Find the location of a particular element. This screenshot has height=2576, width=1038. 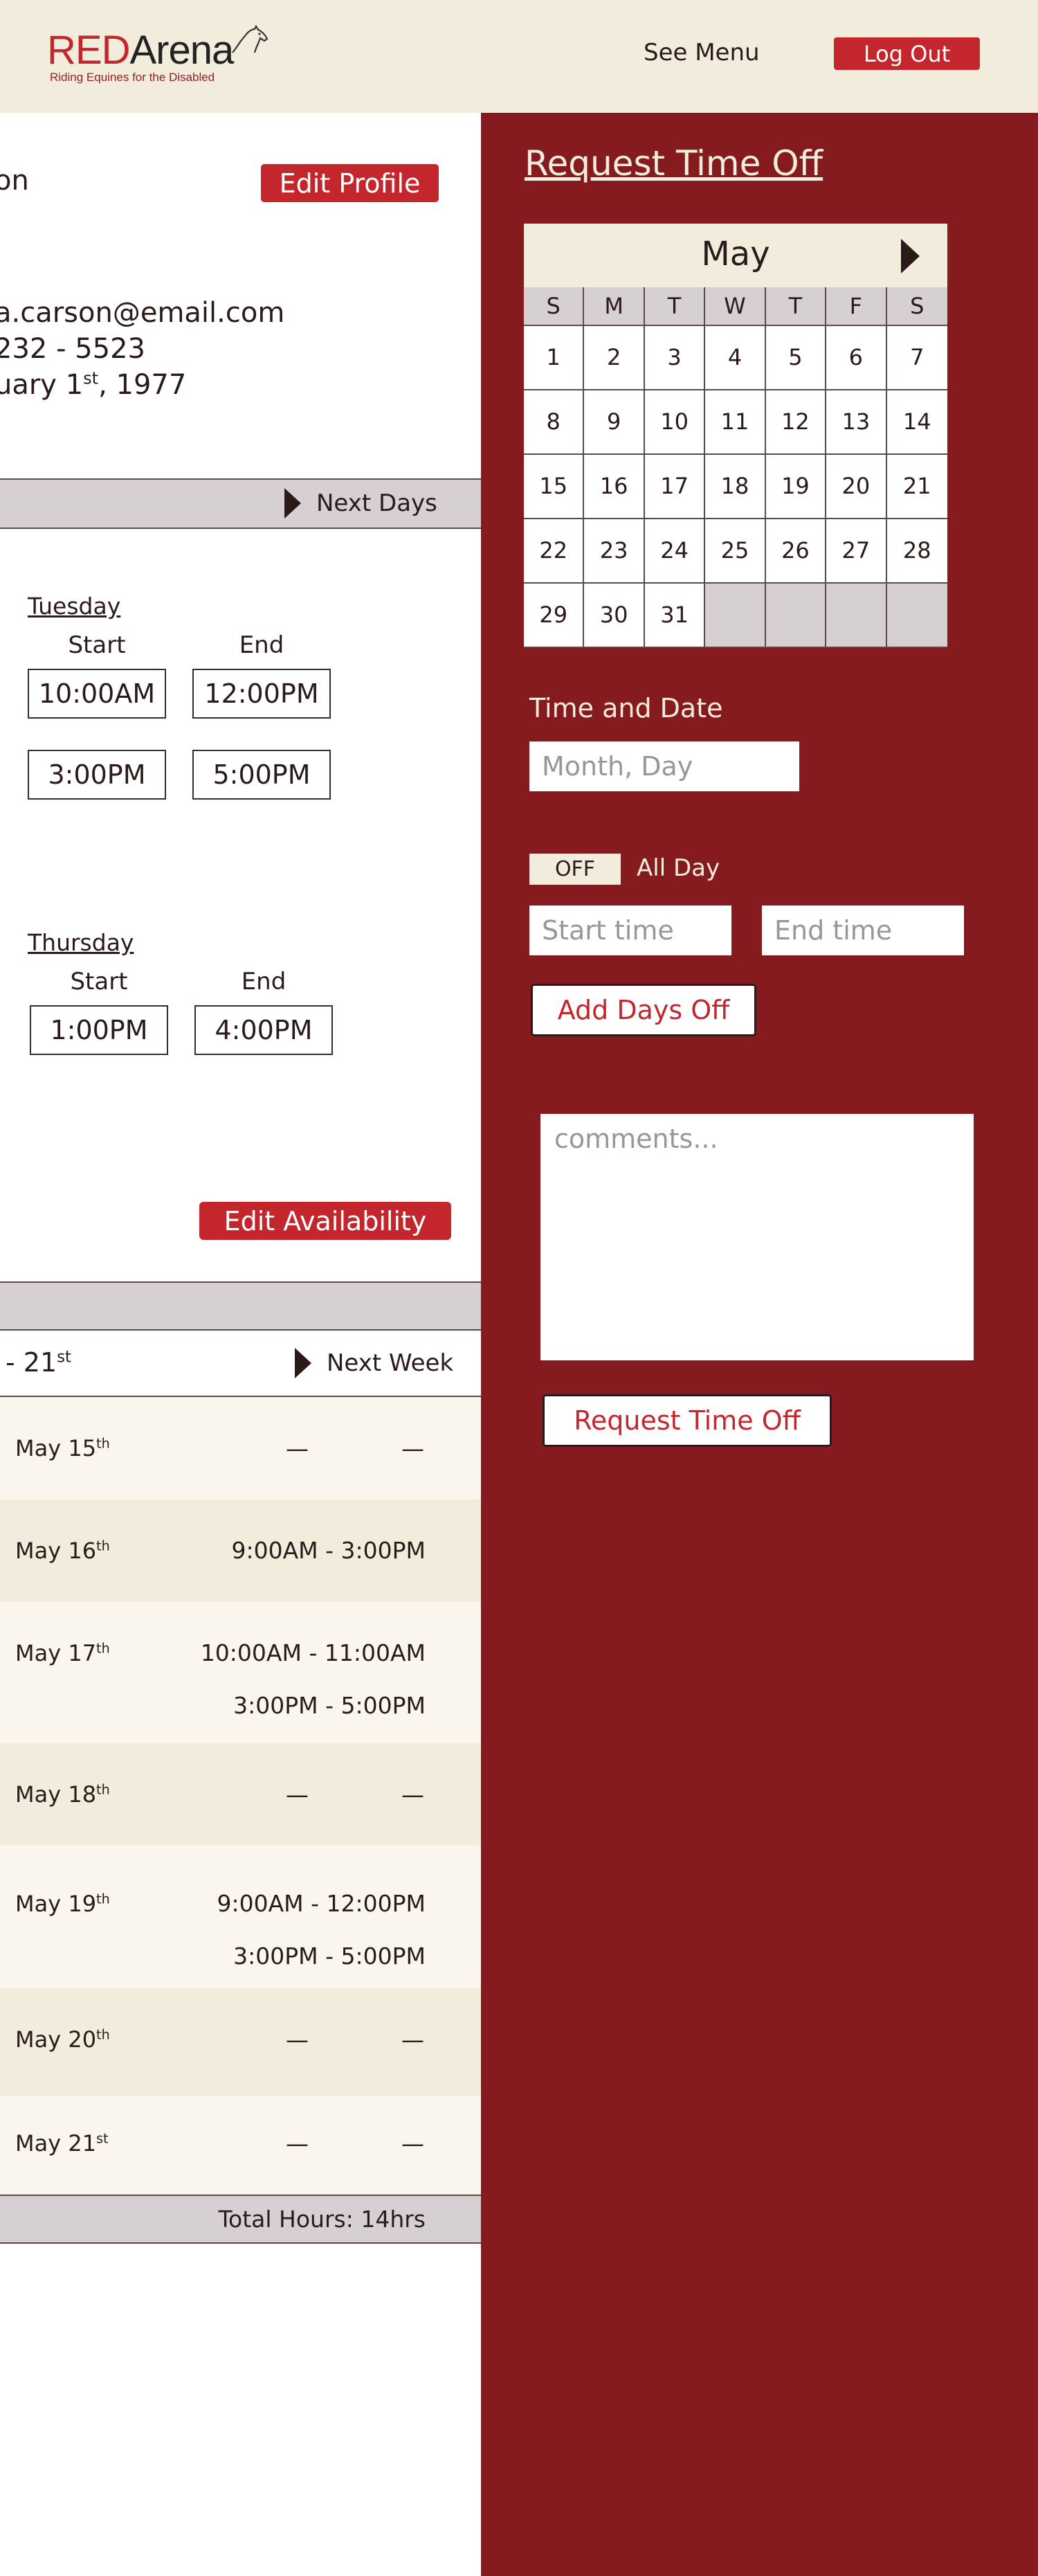

calendar-day-cell: 24 is located at coordinates (675, 551).